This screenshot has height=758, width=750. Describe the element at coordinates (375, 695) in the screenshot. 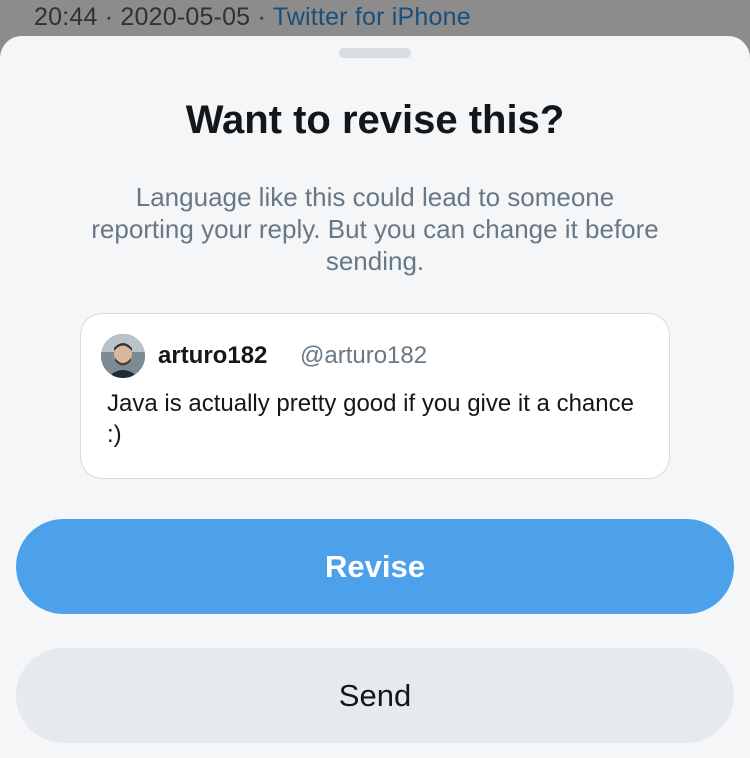

I see `send-button: Send` at that location.